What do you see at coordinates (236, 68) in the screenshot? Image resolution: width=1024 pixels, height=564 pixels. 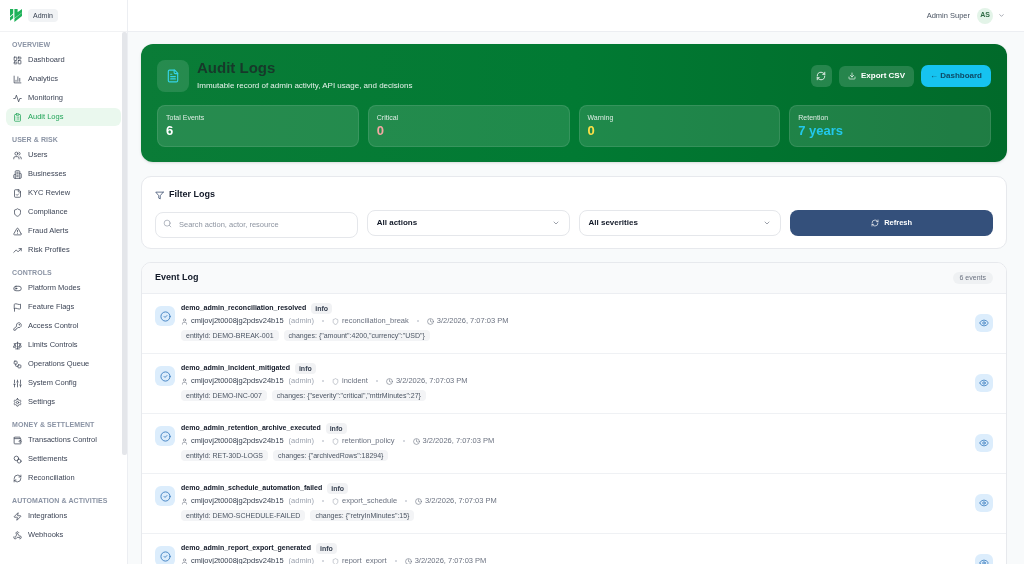 I see `page-title: Audit Logs` at bounding box center [236, 68].